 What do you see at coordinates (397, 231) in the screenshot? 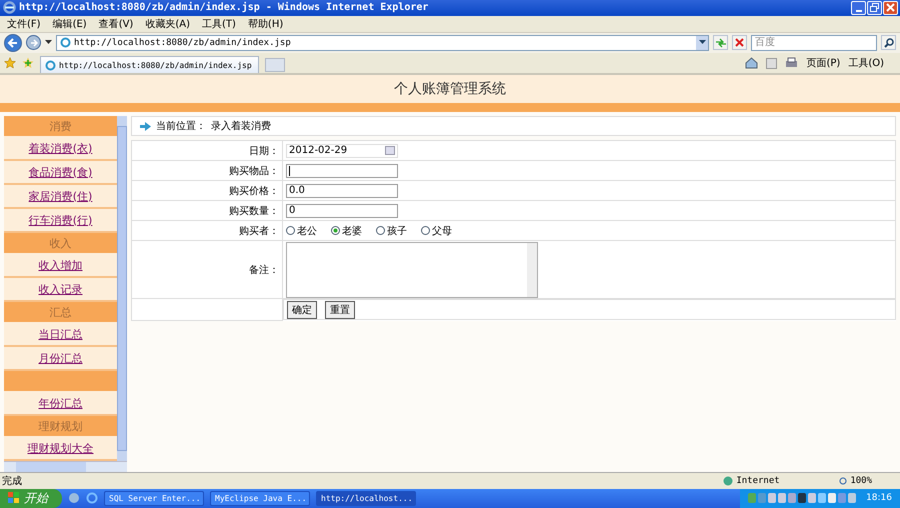
I see `radio-label: 孩子` at bounding box center [397, 231].